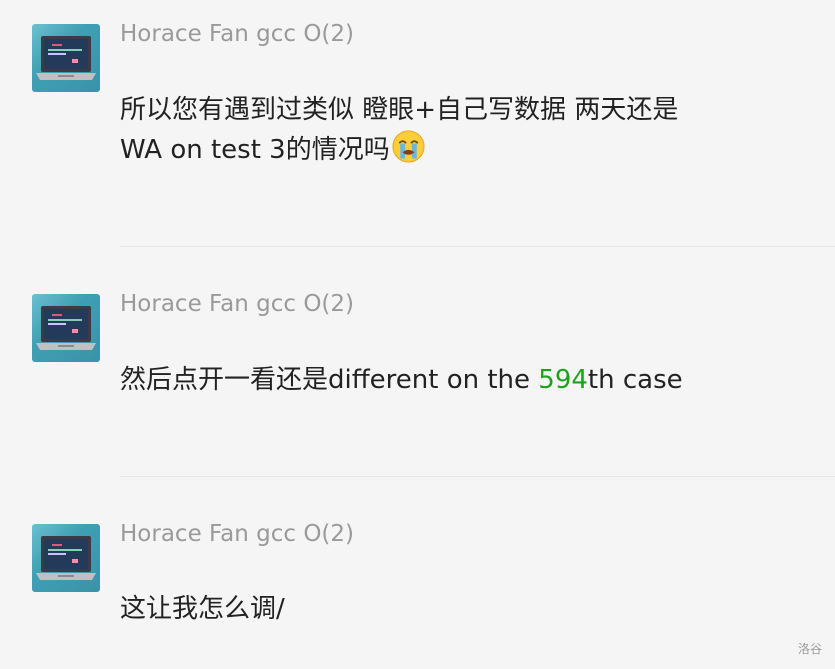 This screenshot has height=669, width=835. I want to click on message-content: 然后点开一看还是different on the 594th case, so click(401, 380).